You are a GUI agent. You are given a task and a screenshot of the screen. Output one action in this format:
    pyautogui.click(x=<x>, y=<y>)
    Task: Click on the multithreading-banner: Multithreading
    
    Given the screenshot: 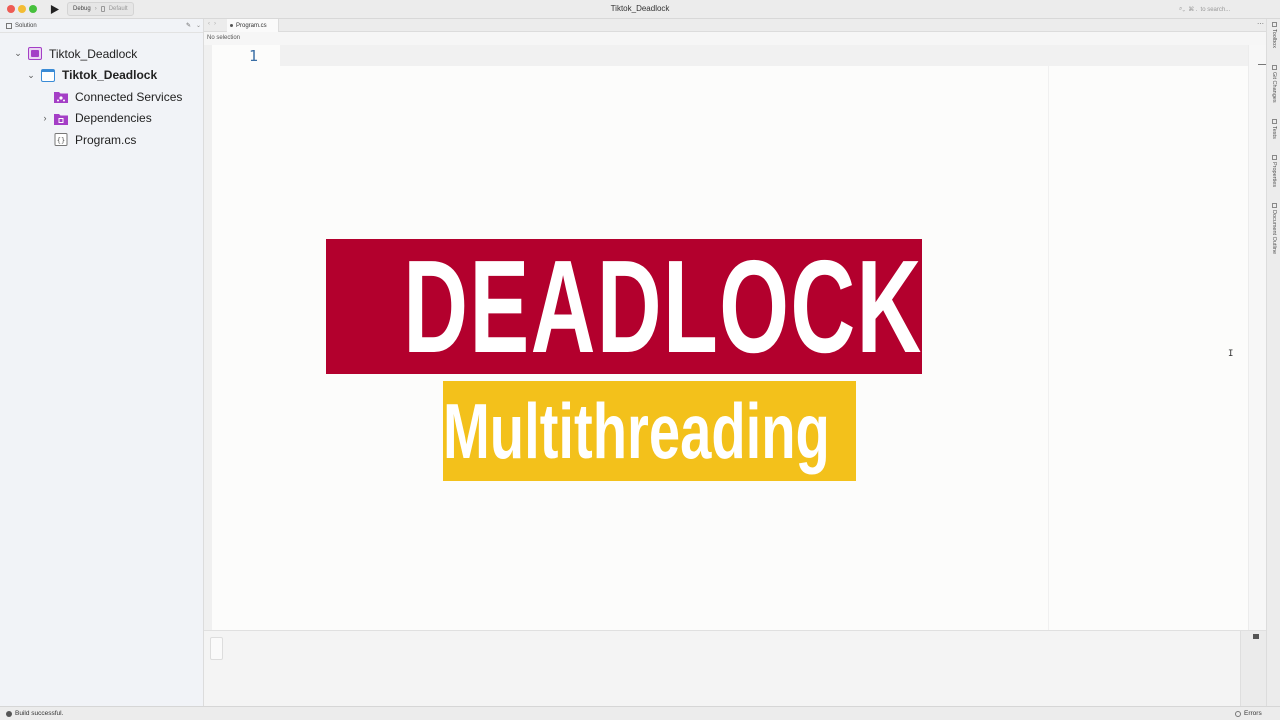 What is the action you would take?
    pyautogui.click(x=649, y=431)
    